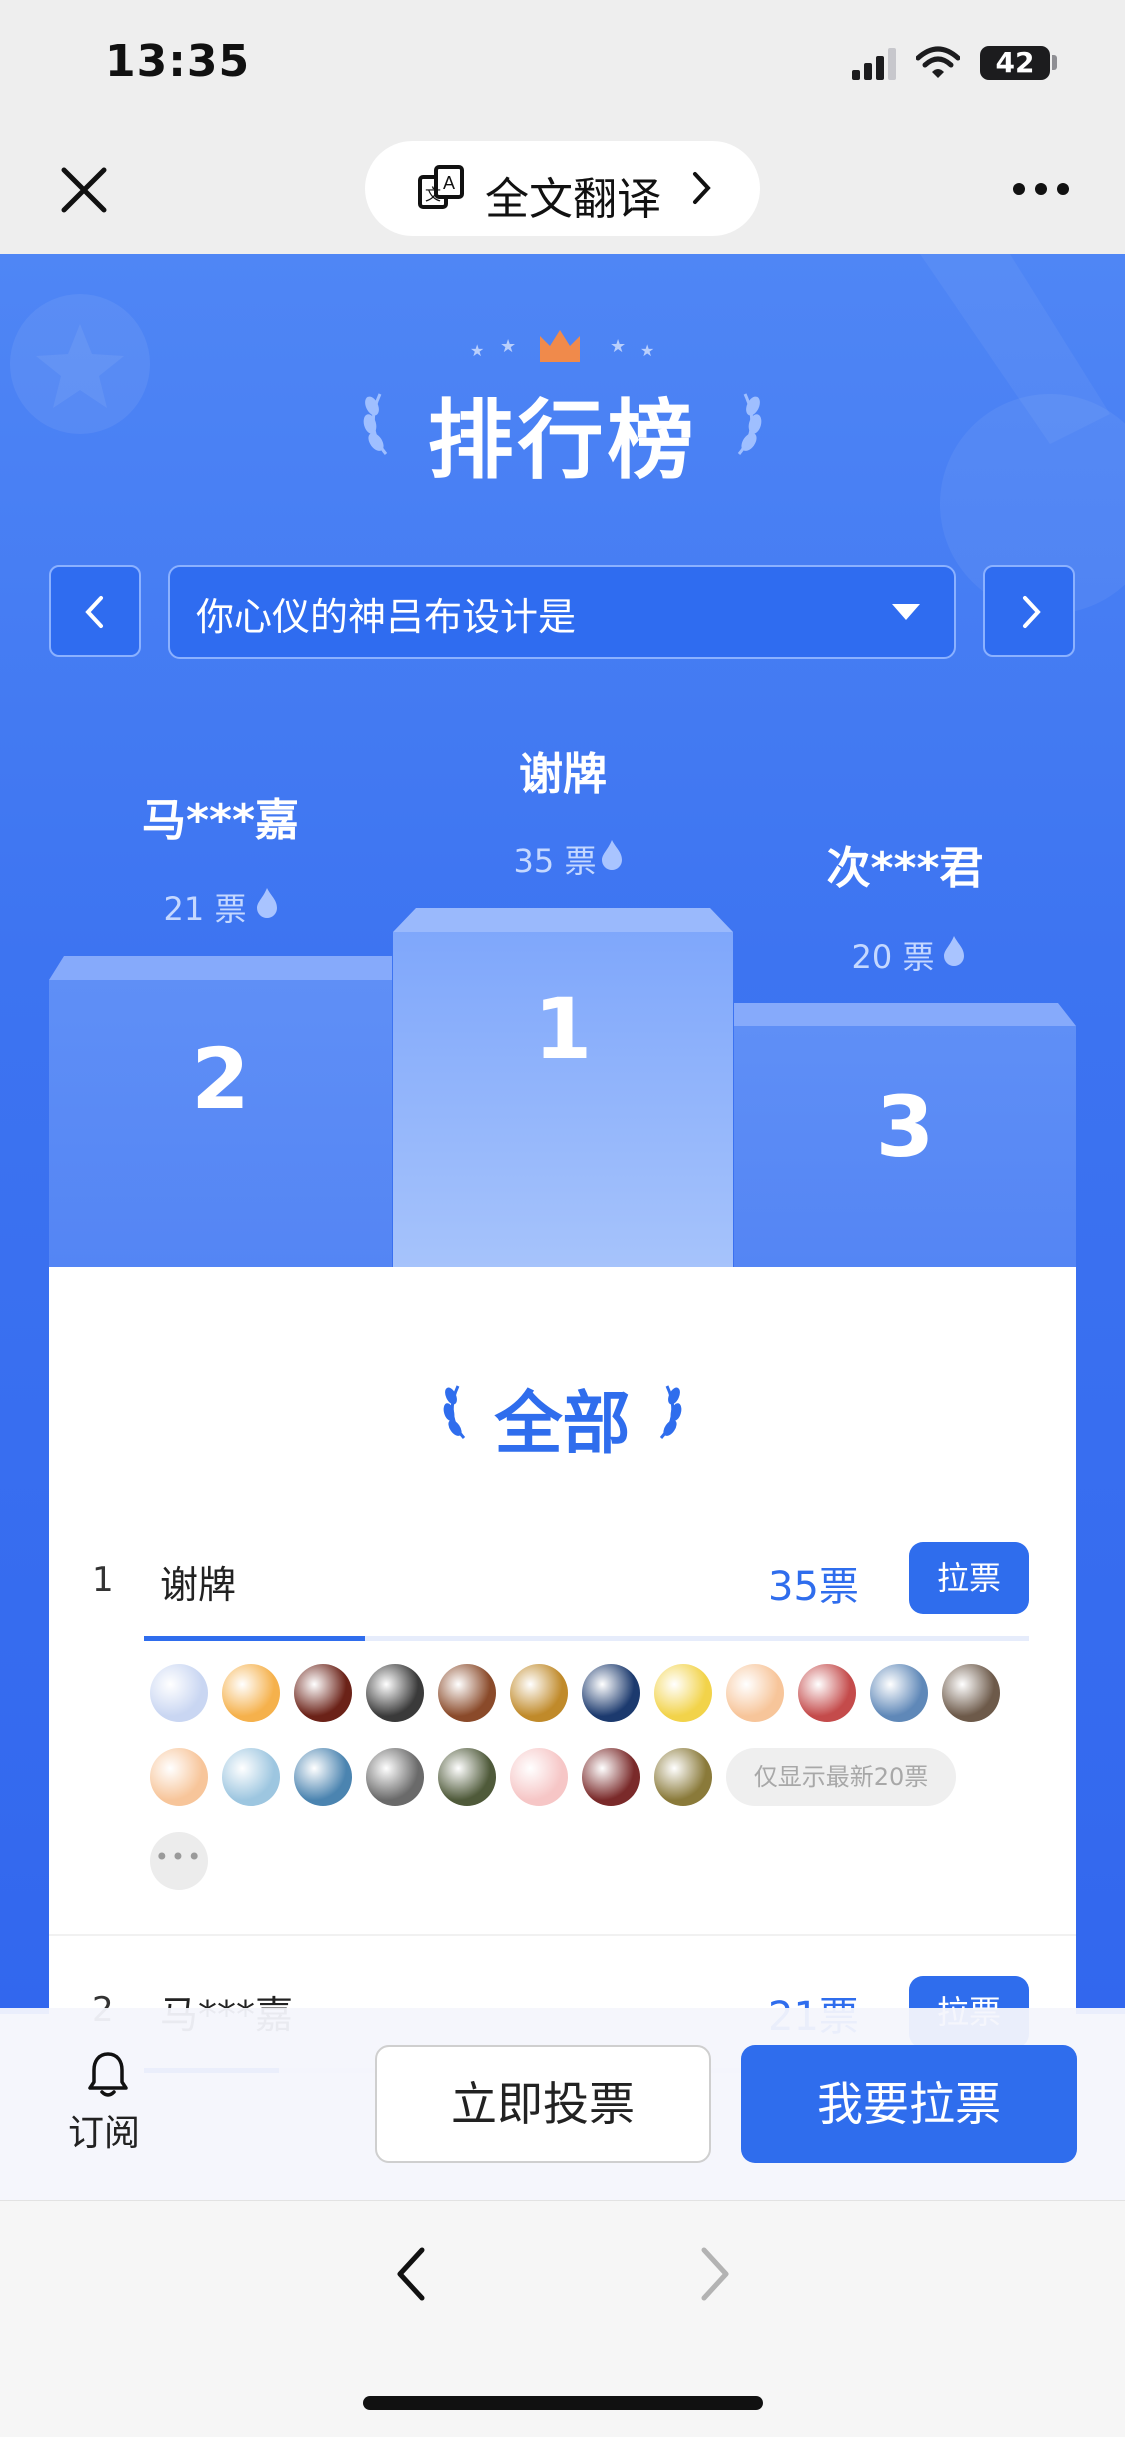  What do you see at coordinates (562, 1935) in the screenshot?
I see `list-divider` at bounding box center [562, 1935].